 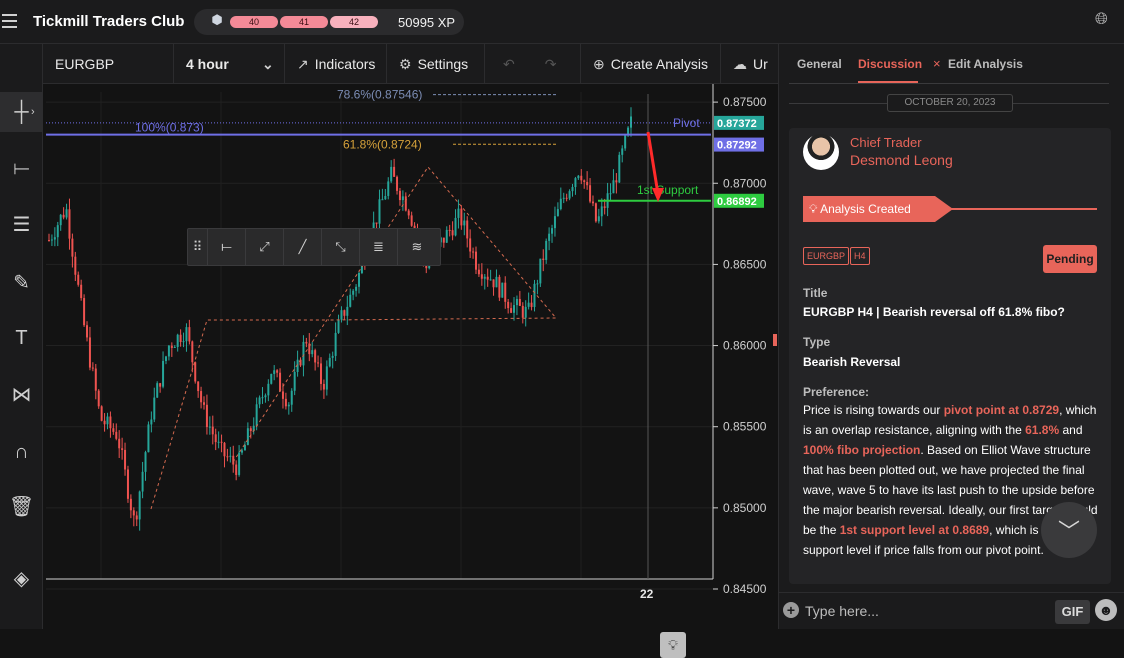 What do you see at coordinates (254, 22) in the screenshot?
I see `xp-level-1: 40` at bounding box center [254, 22].